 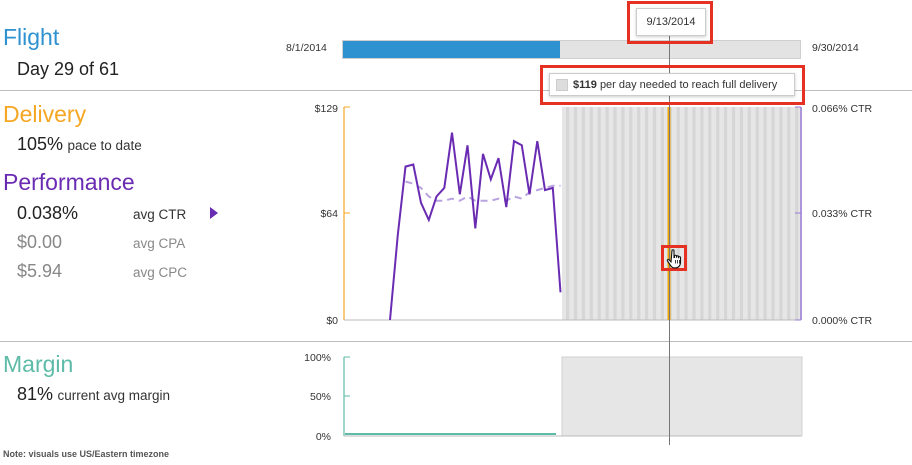 I want to click on delivery-needed-amount: $119, so click(x=585, y=85).